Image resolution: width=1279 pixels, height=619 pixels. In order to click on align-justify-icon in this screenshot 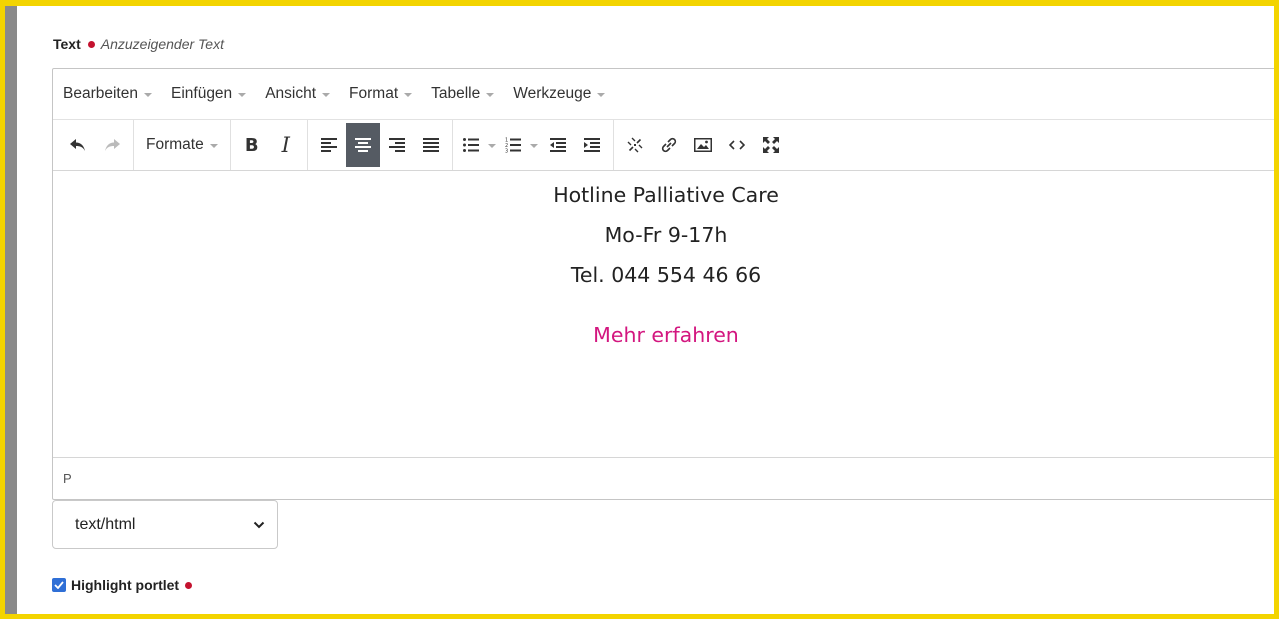, I will do `click(430, 145)`.